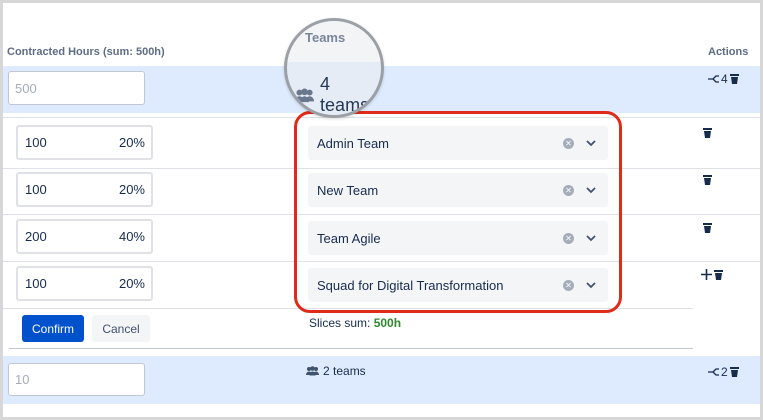 The height and width of the screenshot is (420, 763). Describe the element at coordinates (131, 236) in the screenshot. I see `slice-percent: 40%` at that location.